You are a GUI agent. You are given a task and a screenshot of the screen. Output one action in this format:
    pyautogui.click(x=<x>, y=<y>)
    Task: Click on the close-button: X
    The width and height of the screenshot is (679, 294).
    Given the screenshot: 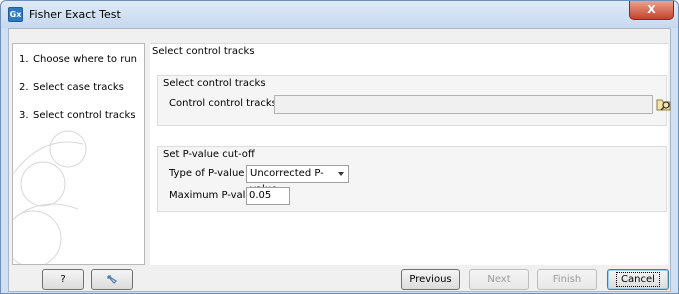 What is the action you would take?
    pyautogui.click(x=651, y=10)
    